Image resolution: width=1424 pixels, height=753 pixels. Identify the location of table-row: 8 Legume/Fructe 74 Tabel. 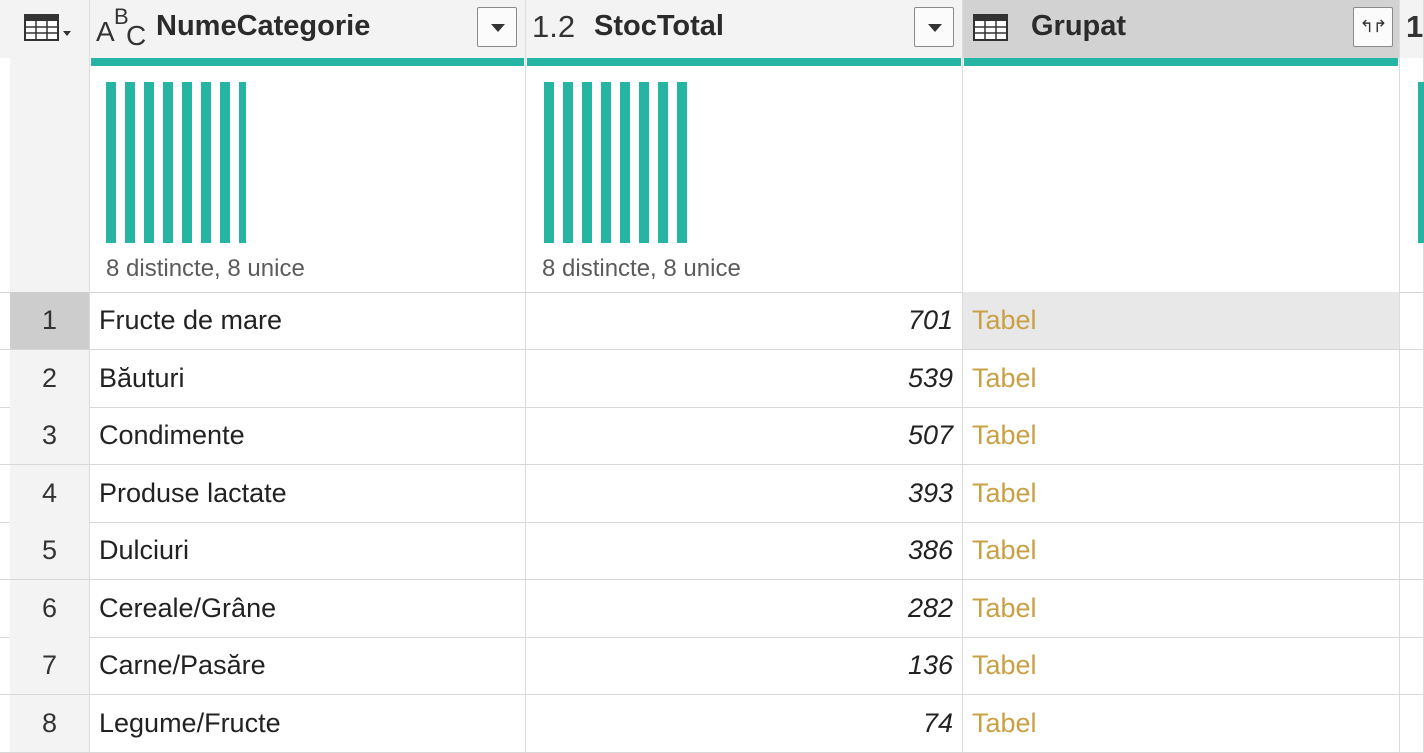
(712, 723).